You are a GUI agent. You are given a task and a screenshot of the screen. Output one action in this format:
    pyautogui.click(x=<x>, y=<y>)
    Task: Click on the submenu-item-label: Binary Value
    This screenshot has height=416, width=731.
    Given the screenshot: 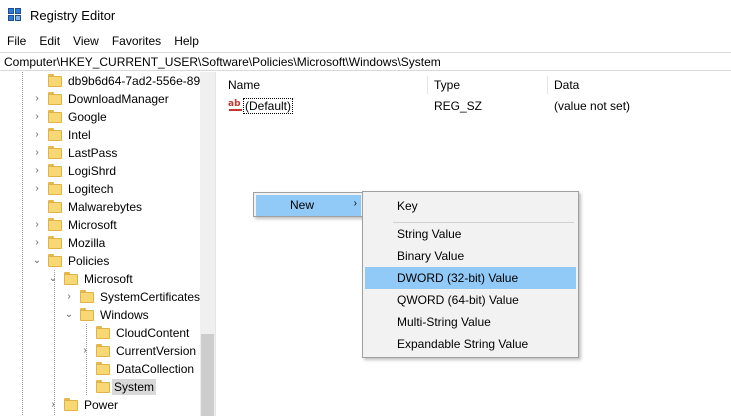 What is the action you would take?
    pyautogui.click(x=431, y=256)
    